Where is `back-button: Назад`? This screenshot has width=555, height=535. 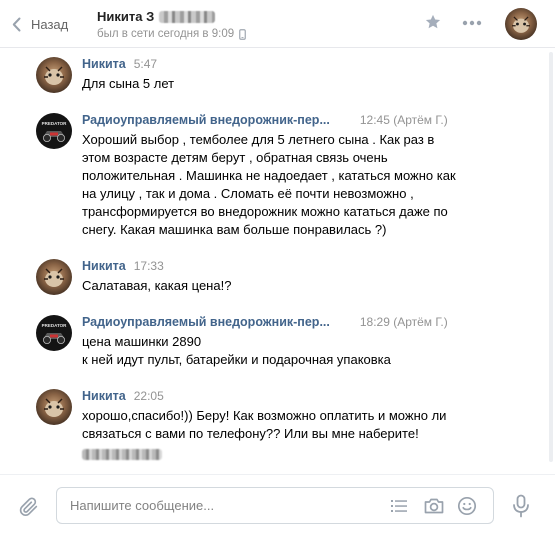
back-button: Назад is located at coordinates (40, 24).